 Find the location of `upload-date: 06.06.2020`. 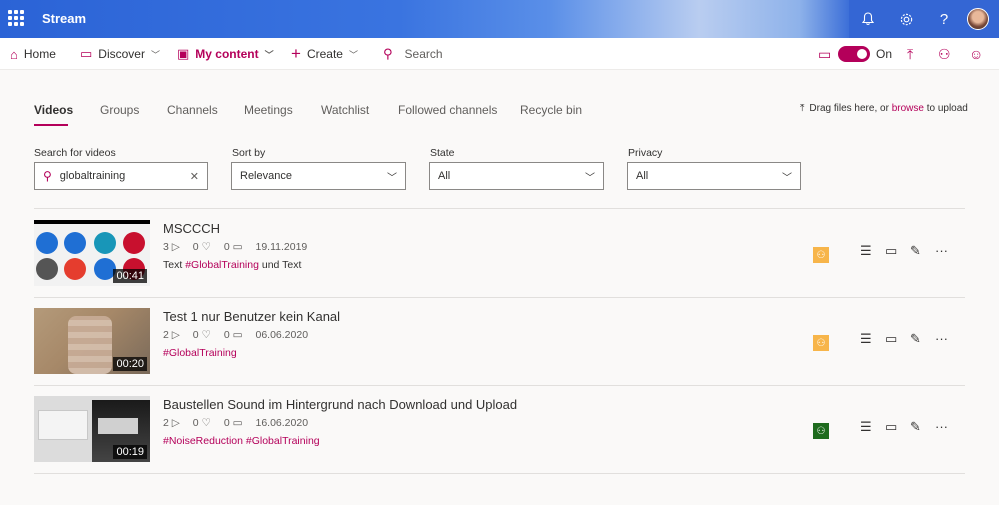

upload-date: 06.06.2020 is located at coordinates (282, 335).